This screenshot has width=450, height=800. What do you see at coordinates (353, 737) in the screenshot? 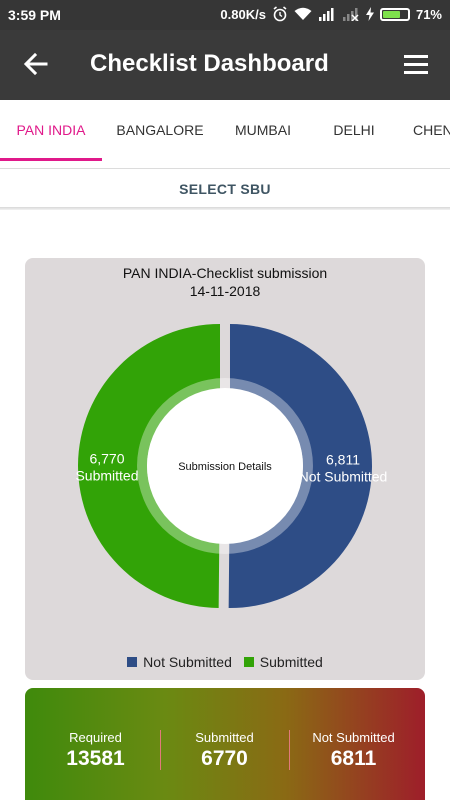
I see `stat-label: Not Submitted` at bounding box center [353, 737].